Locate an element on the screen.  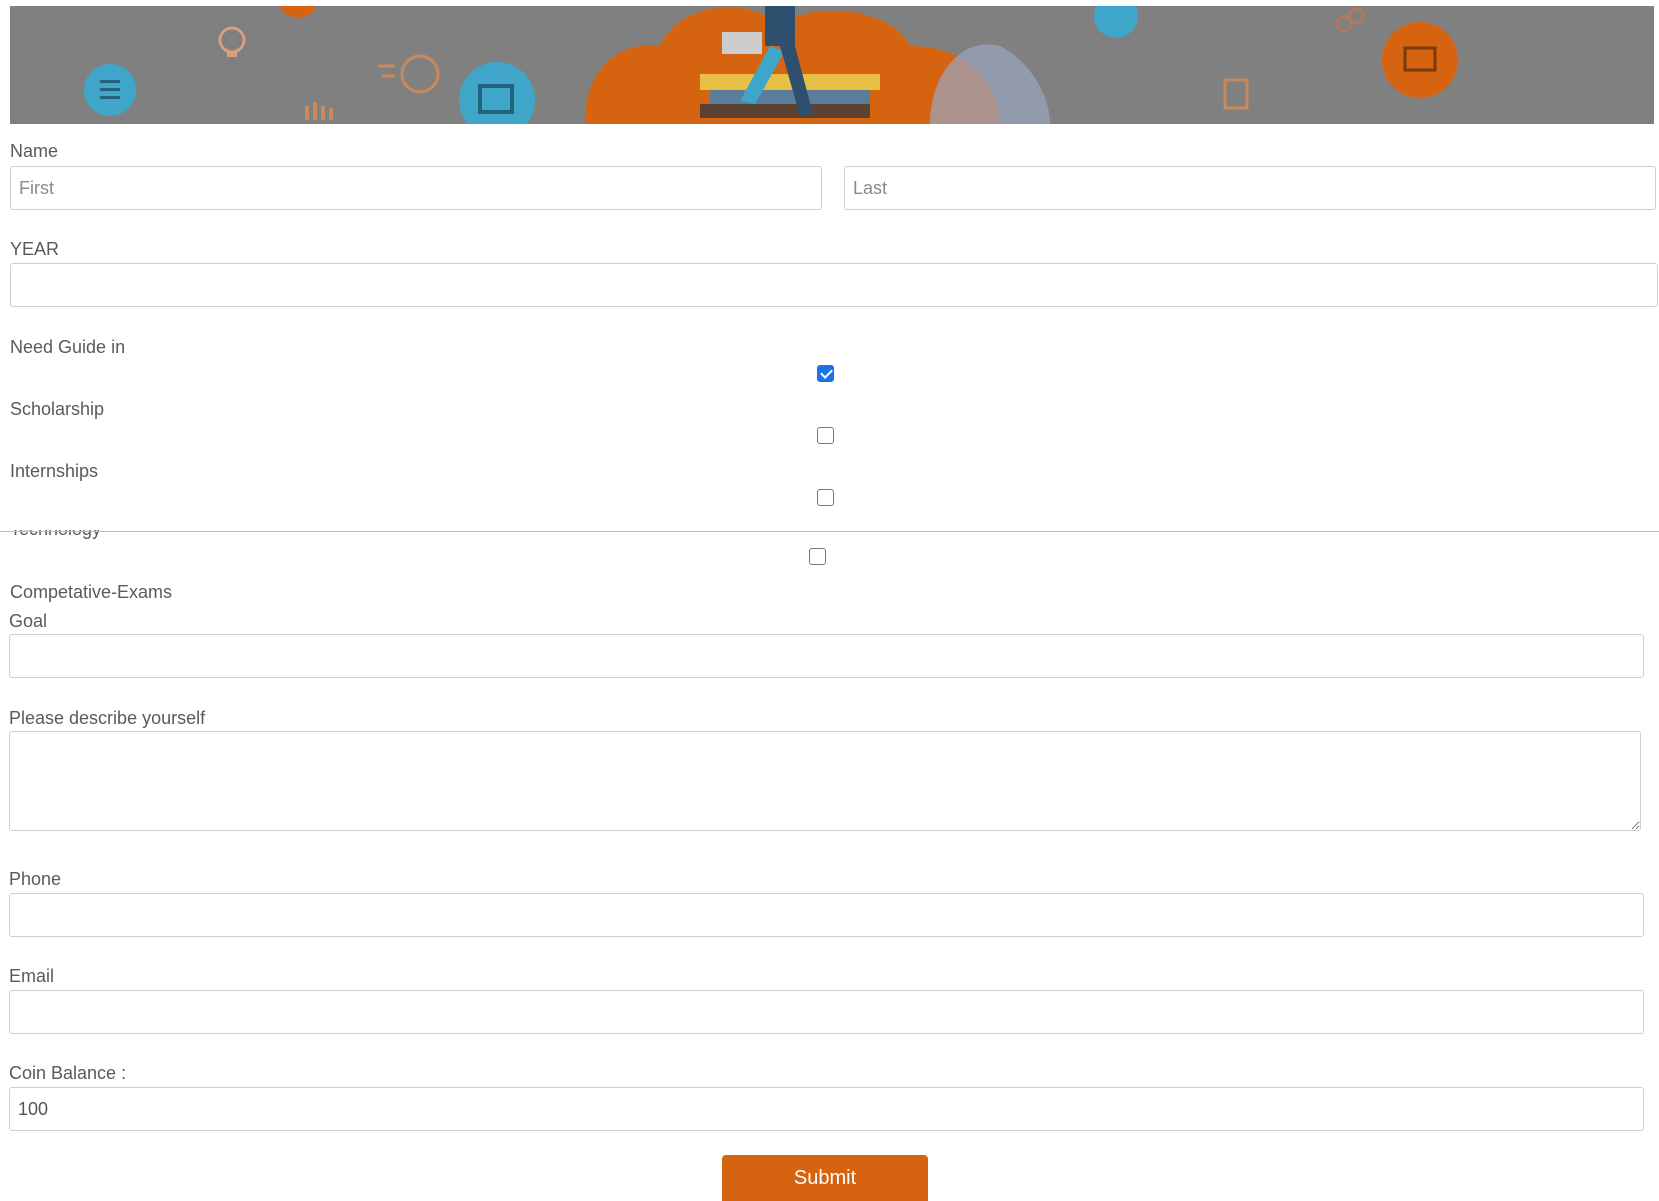
phone-label: Phone is located at coordinates (35, 879).